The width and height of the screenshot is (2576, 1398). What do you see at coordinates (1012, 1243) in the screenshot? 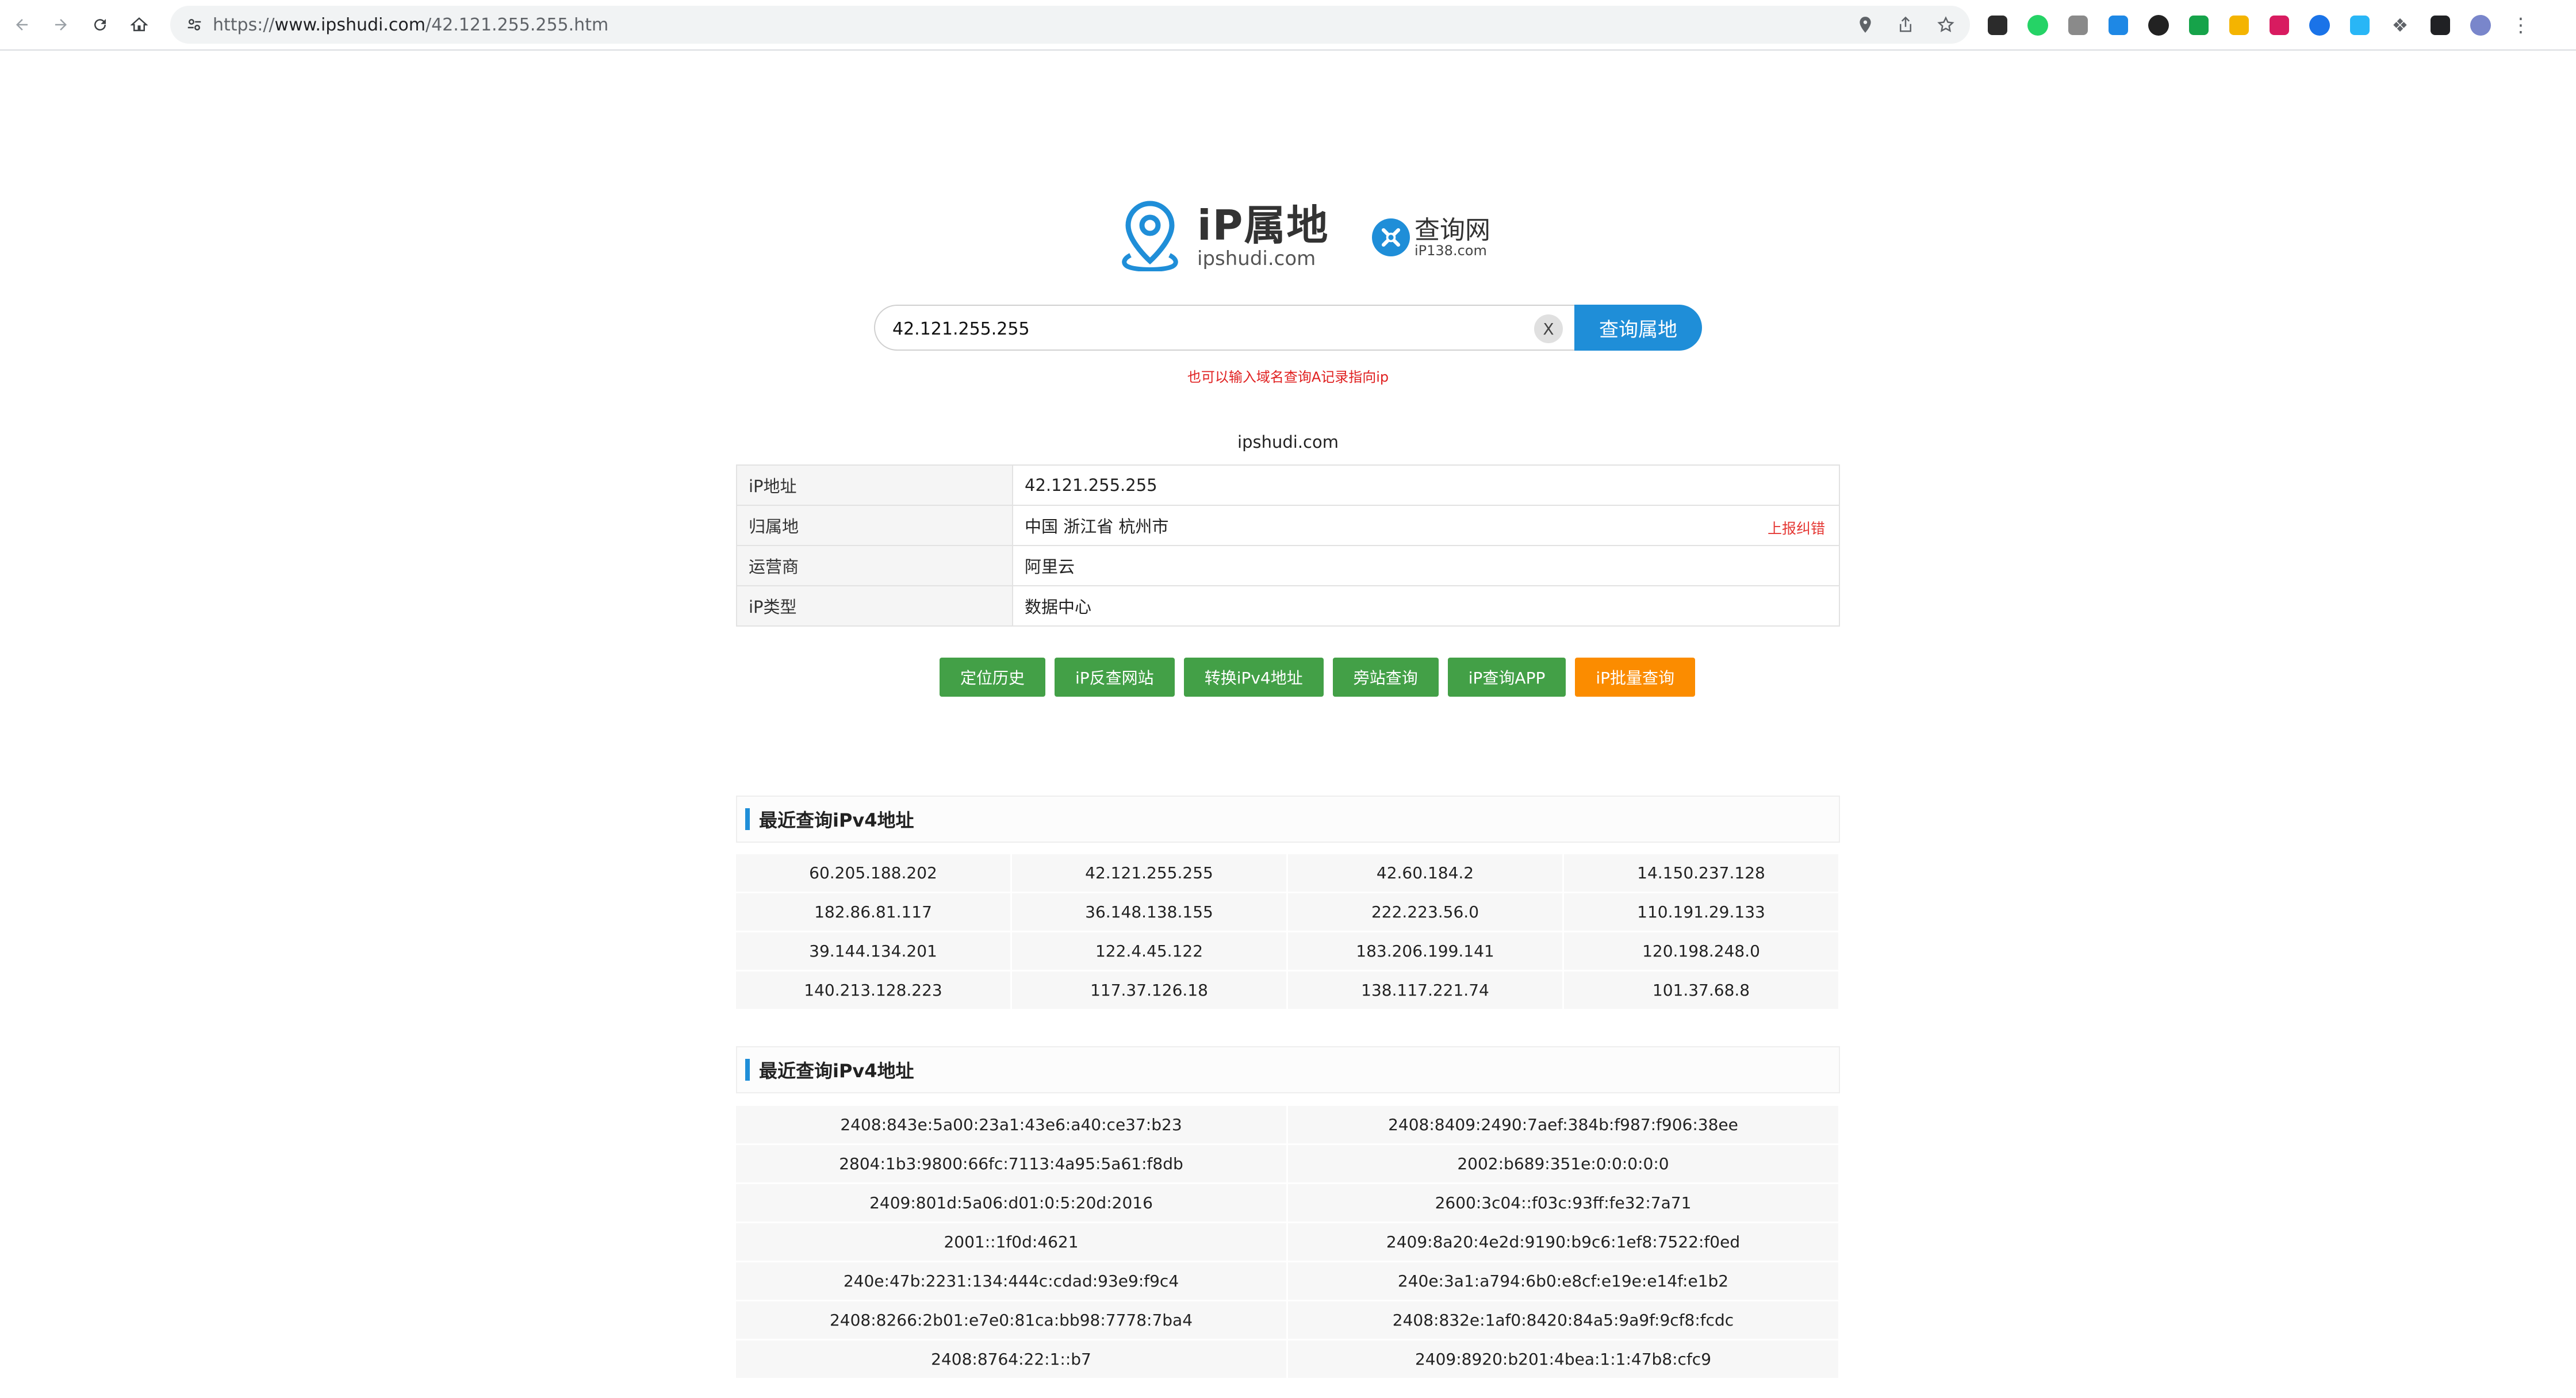
I see `recent-ip-link: 2001::1f0d:4621` at bounding box center [1012, 1243].